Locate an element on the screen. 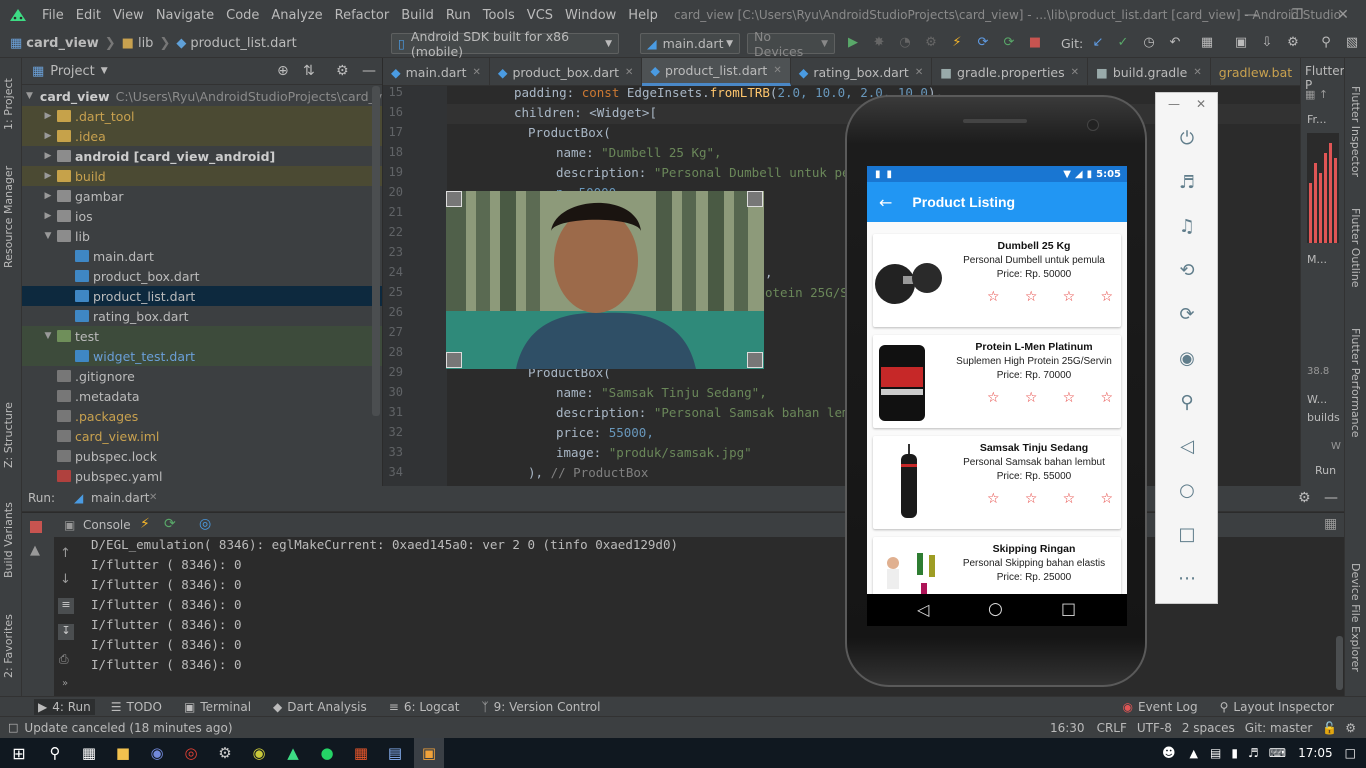 The height and width of the screenshot is (768, 1366). app-icon: ◉ is located at coordinates (259, 753).